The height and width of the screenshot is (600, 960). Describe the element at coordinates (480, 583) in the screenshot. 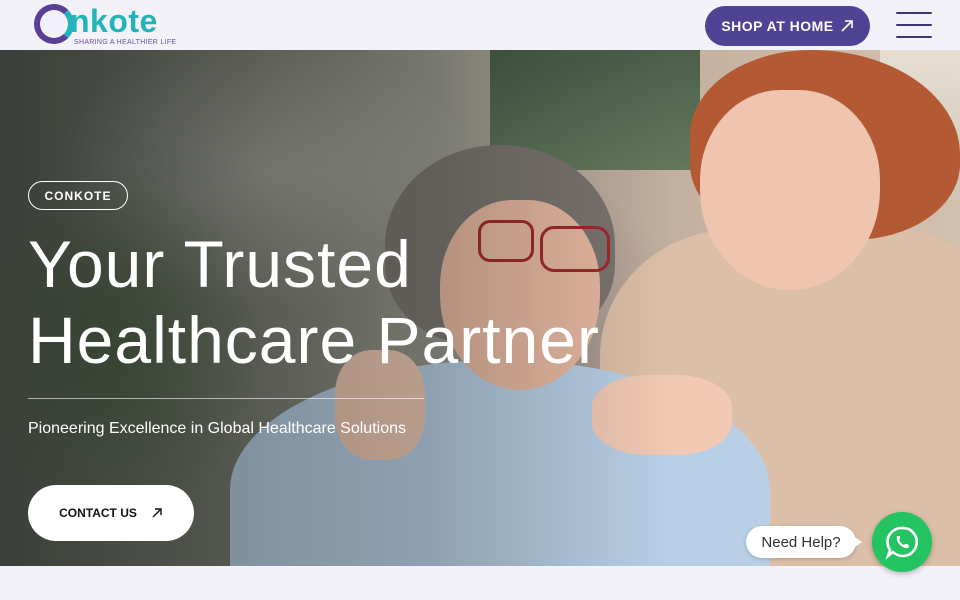

I see `next-section-background` at that location.